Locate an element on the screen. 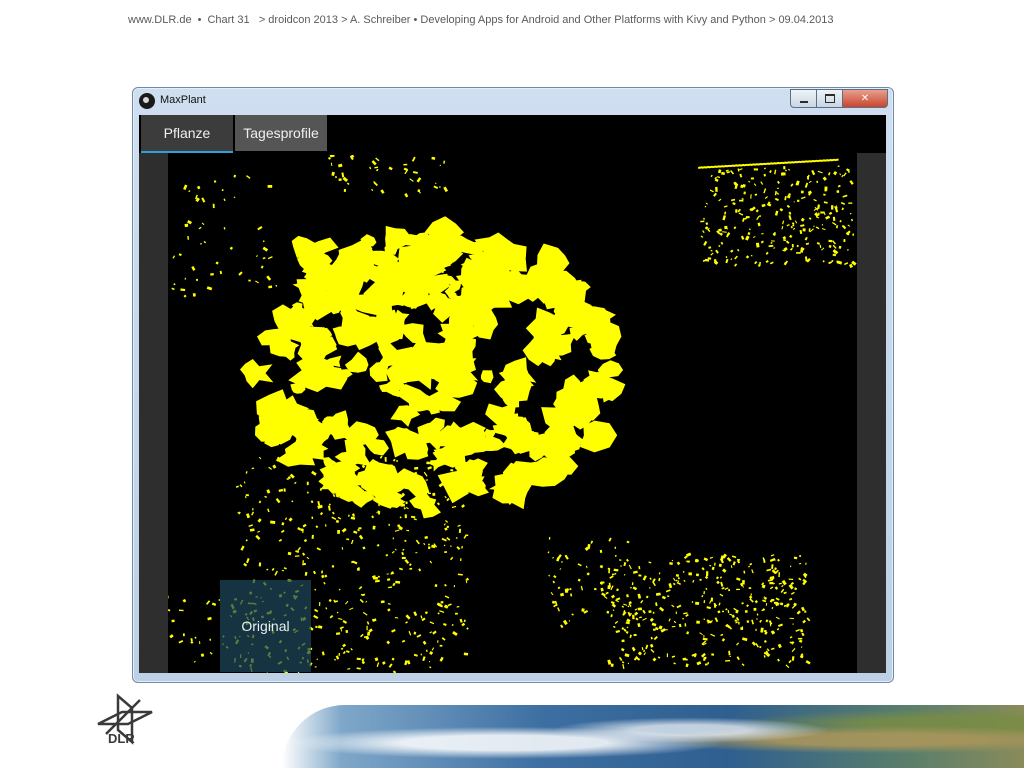  tab-tagesprofile: Tagesprofile is located at coordinates (281, 133).